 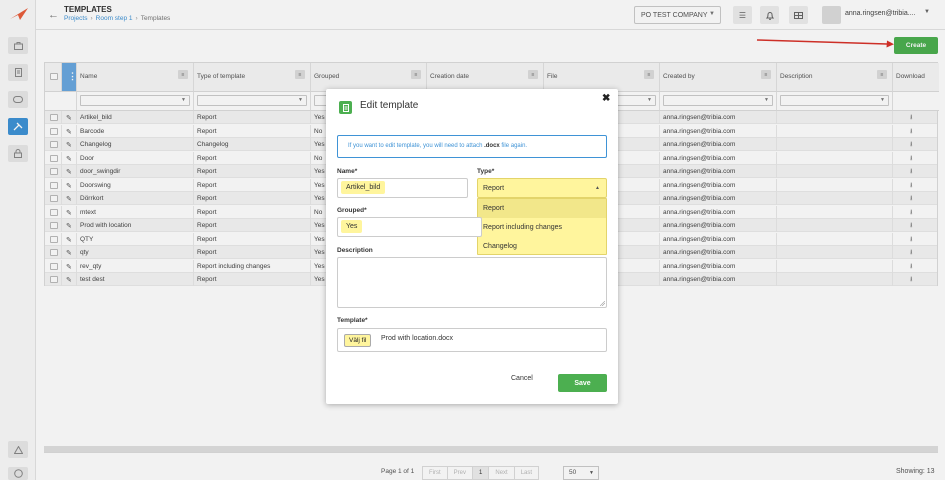 I want to click on type-select: Report ▲, so click(x=542, y=188).